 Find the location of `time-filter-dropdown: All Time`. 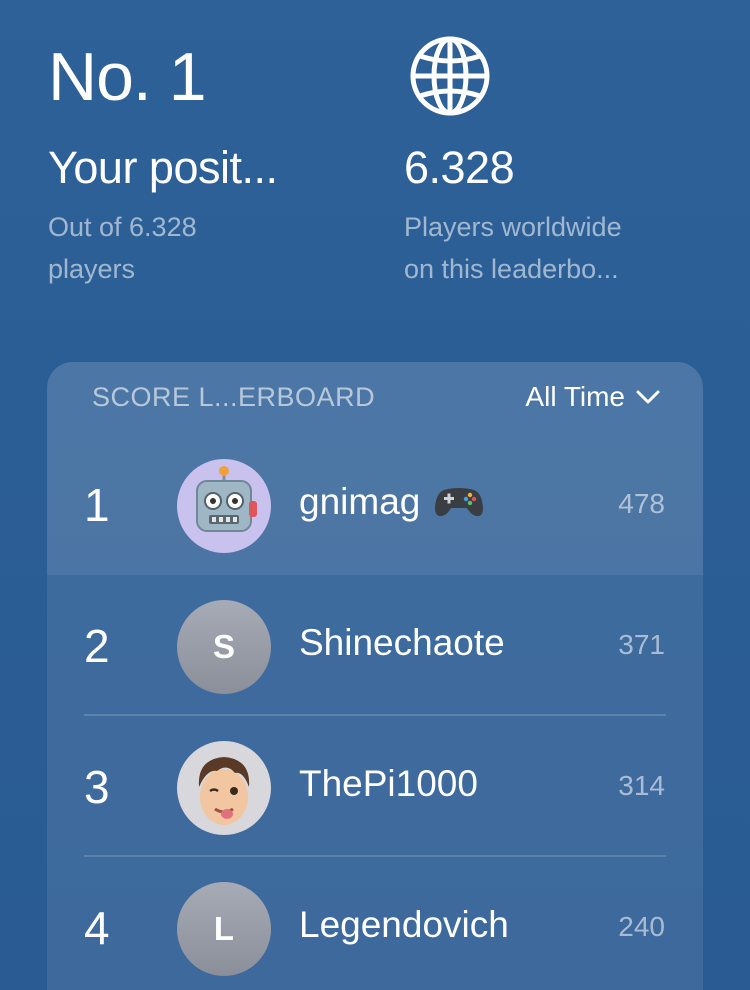

time-filter-dropdown: All Time is located at coordinates (593, 397).